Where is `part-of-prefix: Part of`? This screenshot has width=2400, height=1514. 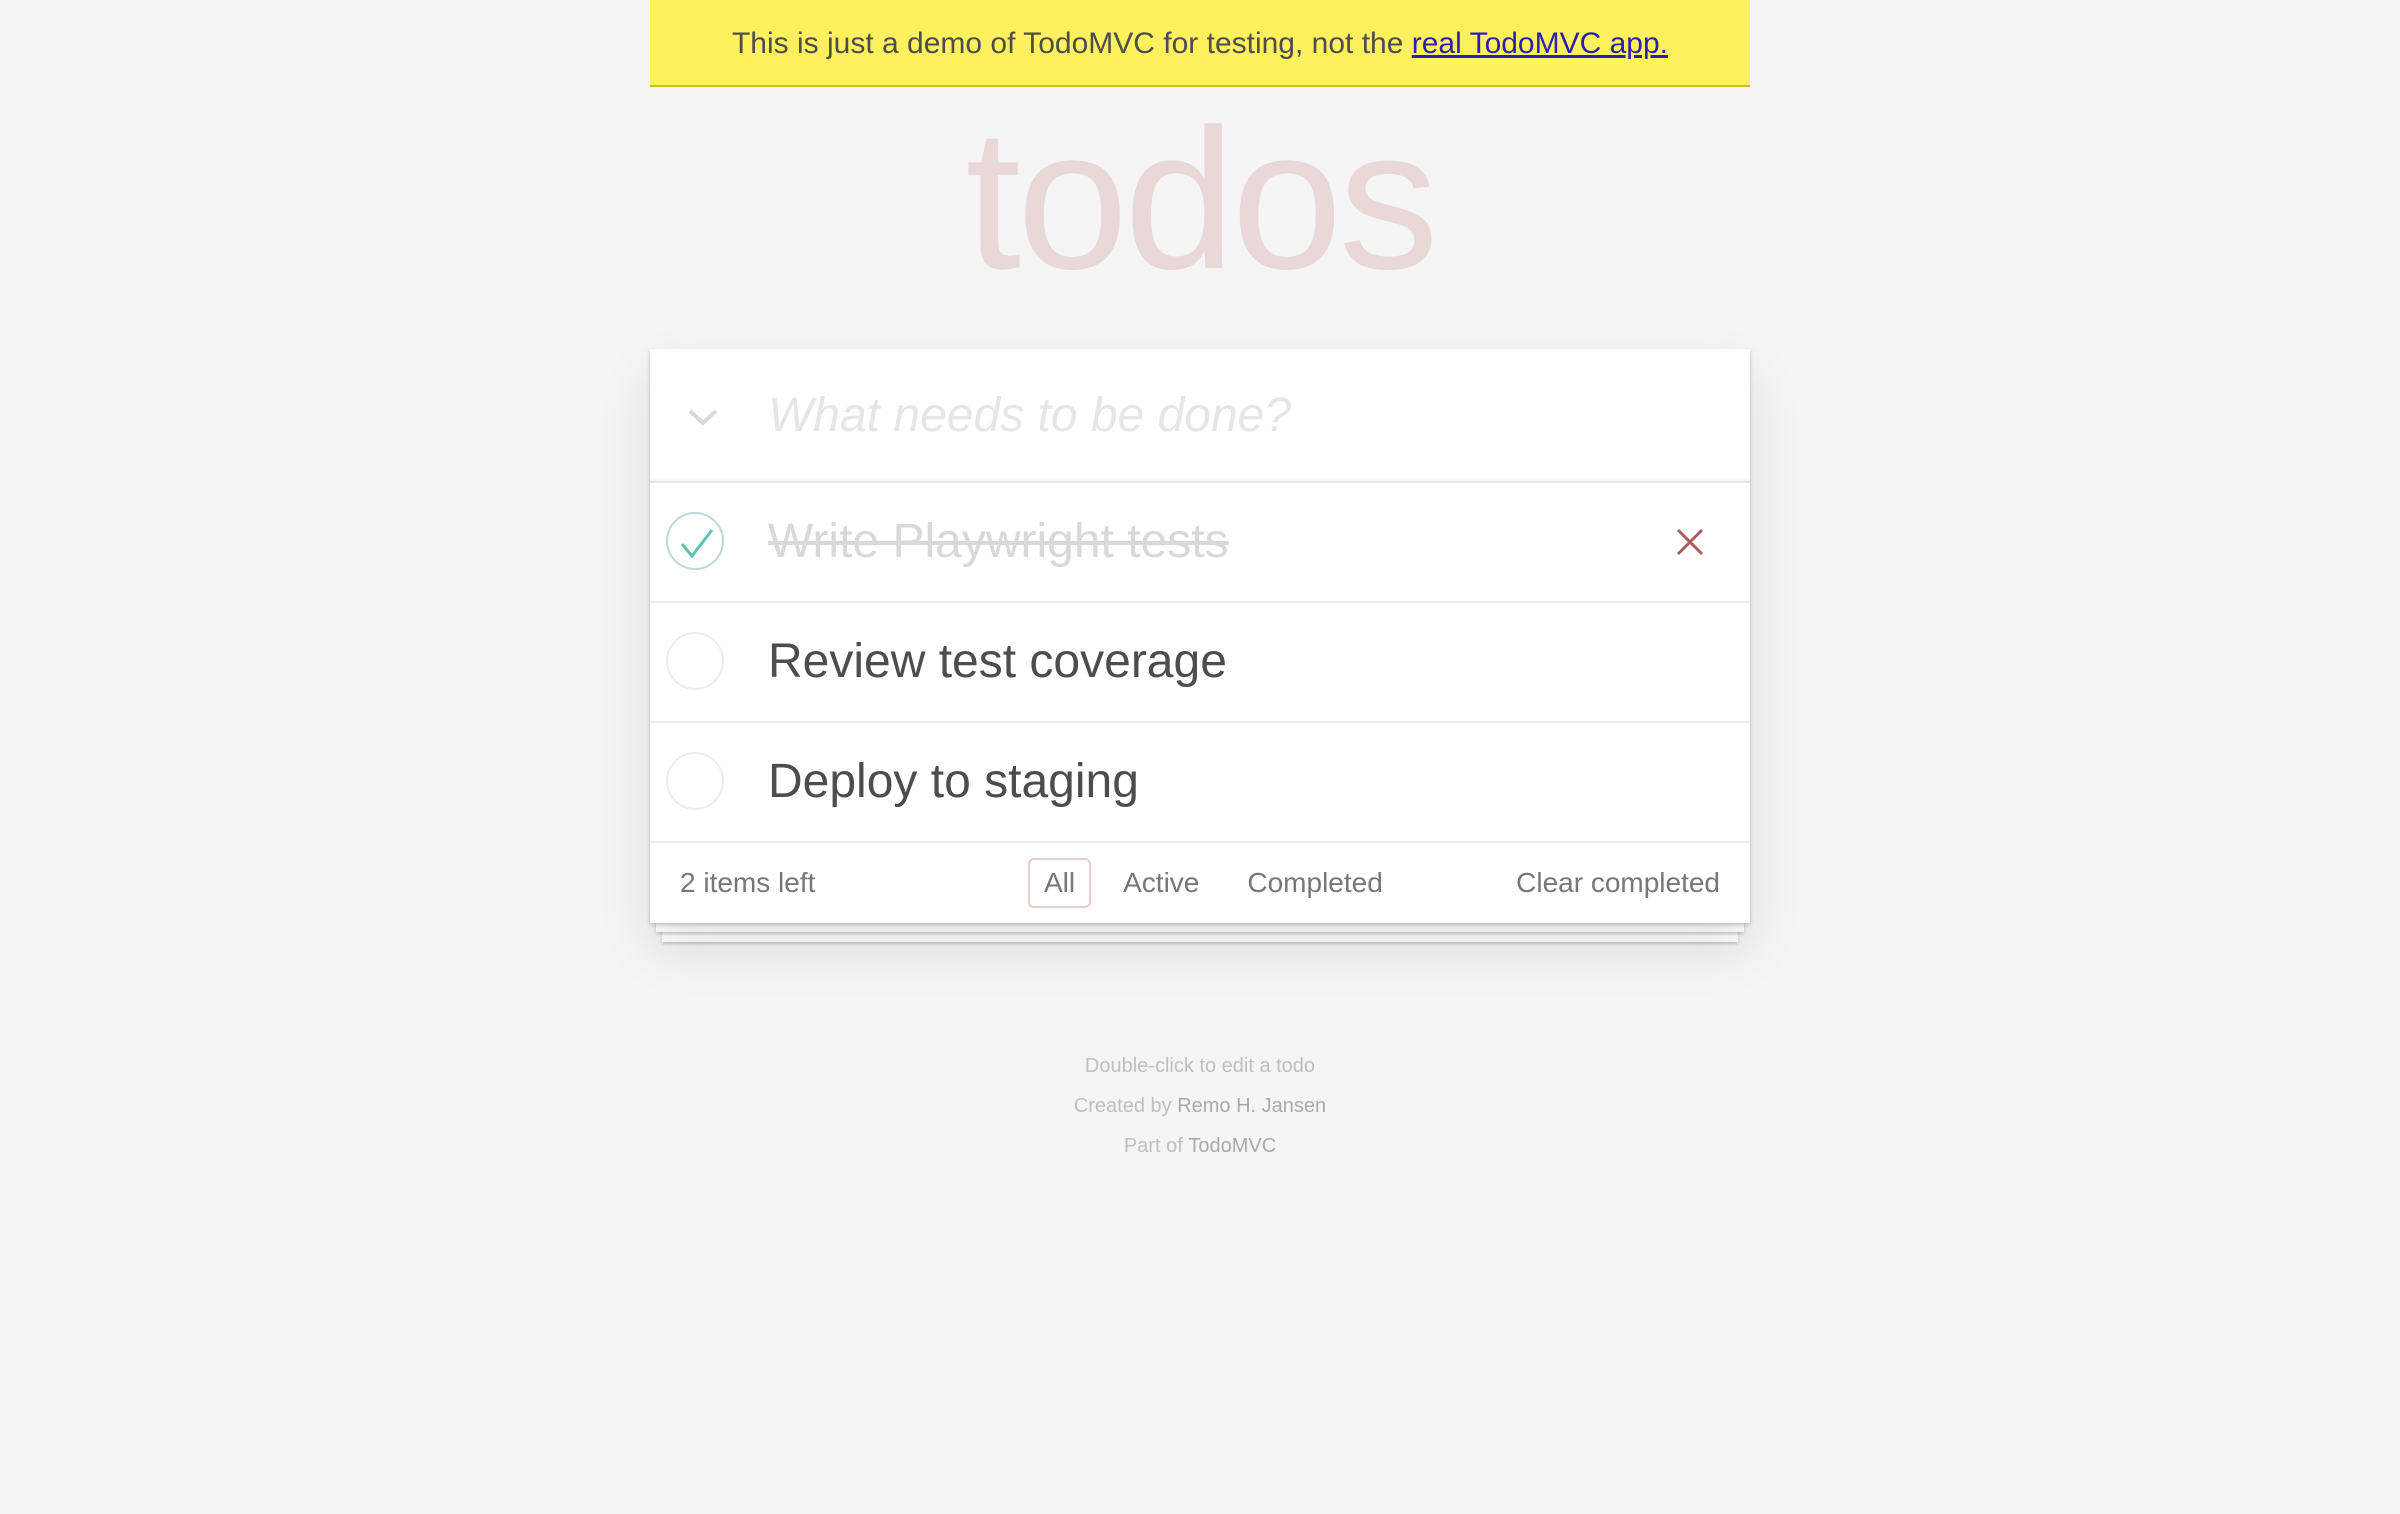 part-of-prefix: Part of is located at coordinates (1156, 1146).